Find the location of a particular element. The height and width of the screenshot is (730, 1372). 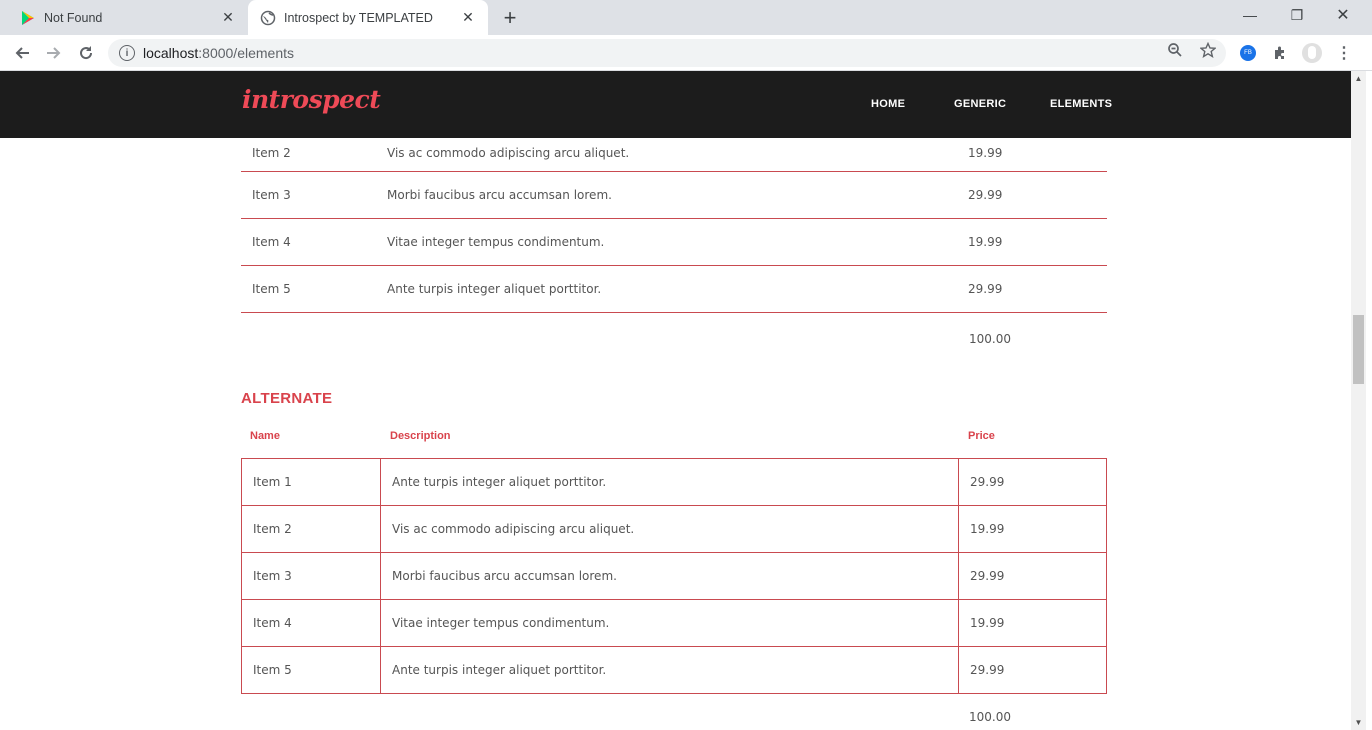

play-store-icon is located at coordinates (28, 18).